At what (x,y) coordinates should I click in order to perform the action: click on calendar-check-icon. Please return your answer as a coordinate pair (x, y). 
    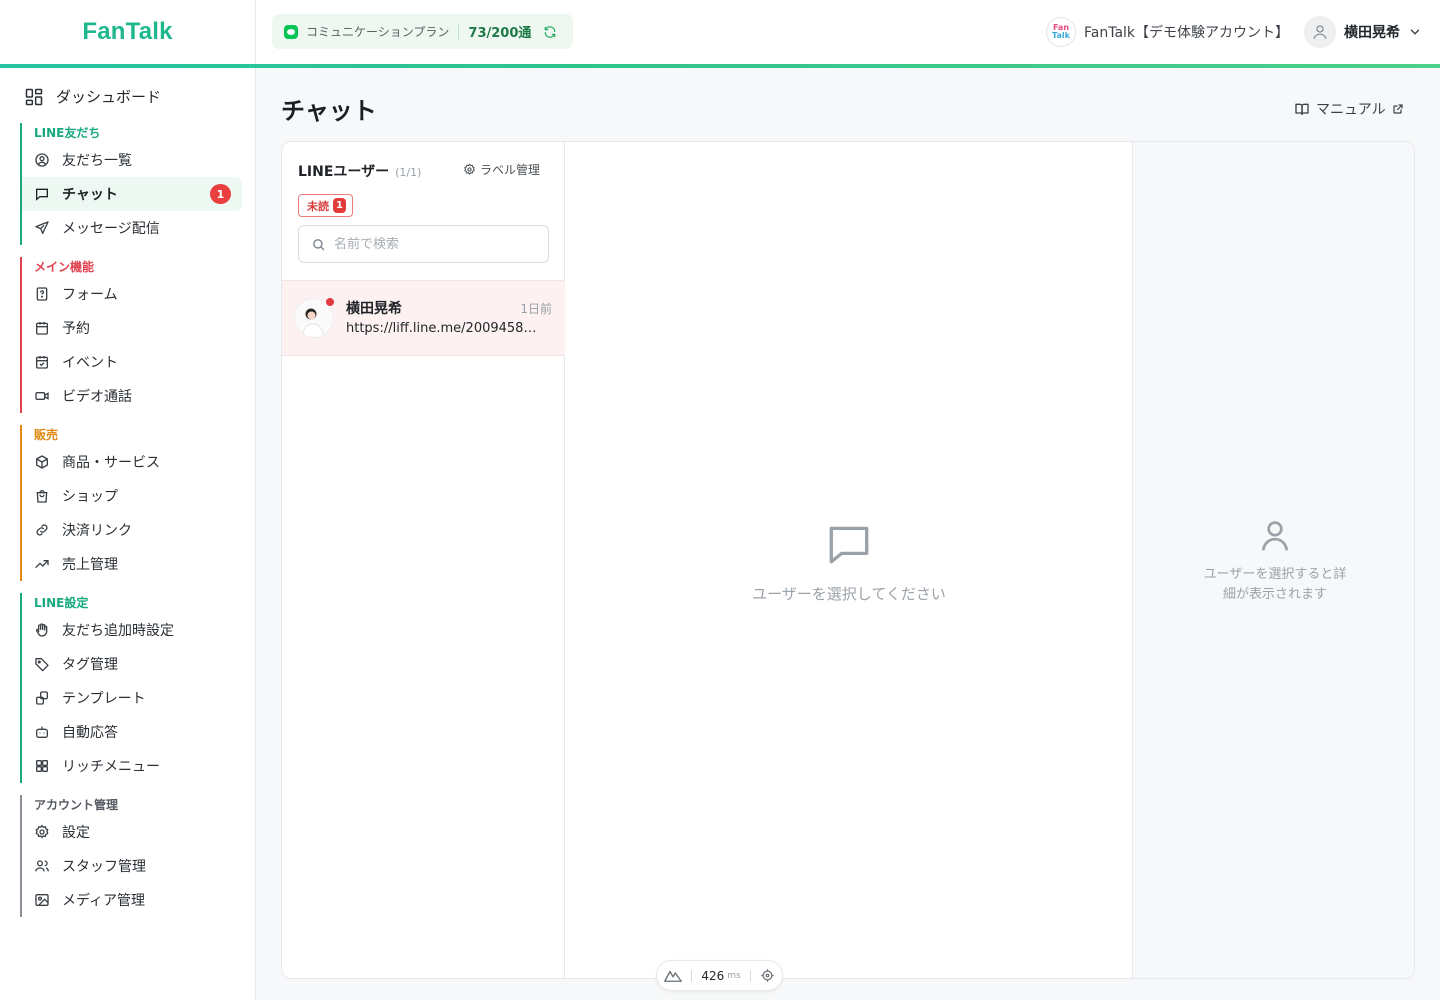
    Looking at the image, I should click on (42, 362).